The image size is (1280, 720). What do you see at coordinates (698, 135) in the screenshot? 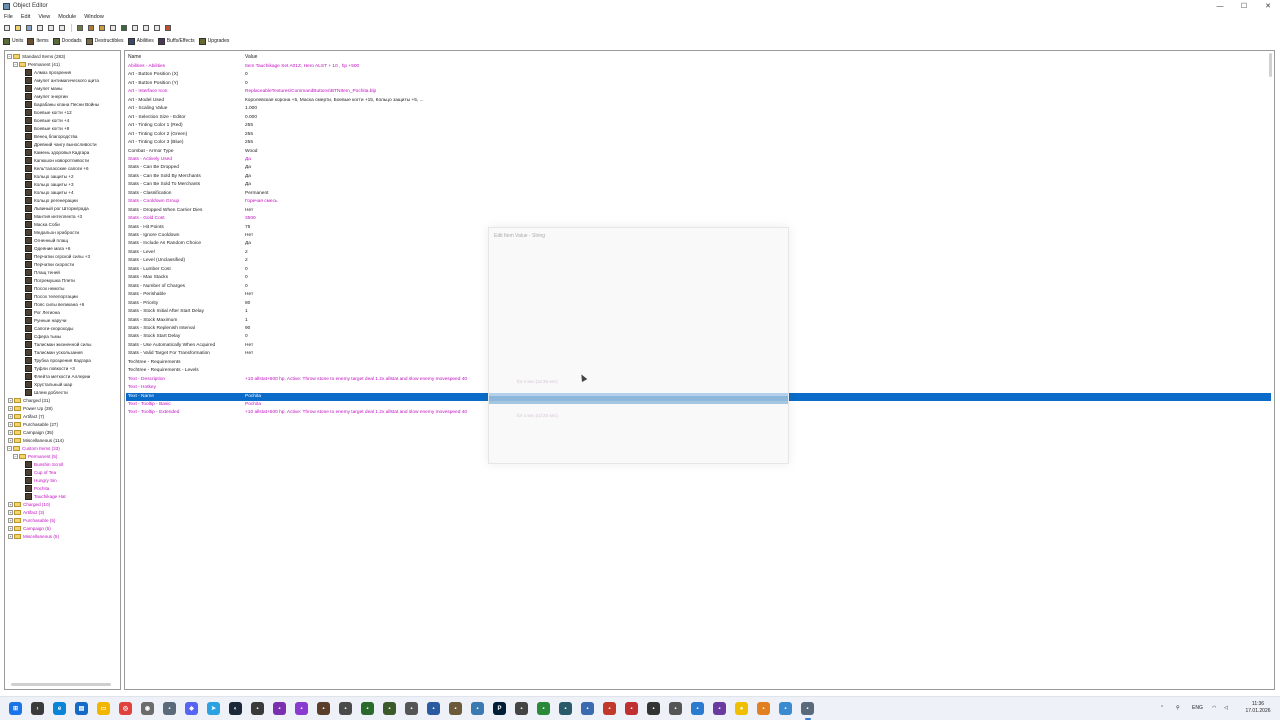
I see `property-row: Art - Tinting Color 2 (Green) 255` at bounding box center [698, 135].